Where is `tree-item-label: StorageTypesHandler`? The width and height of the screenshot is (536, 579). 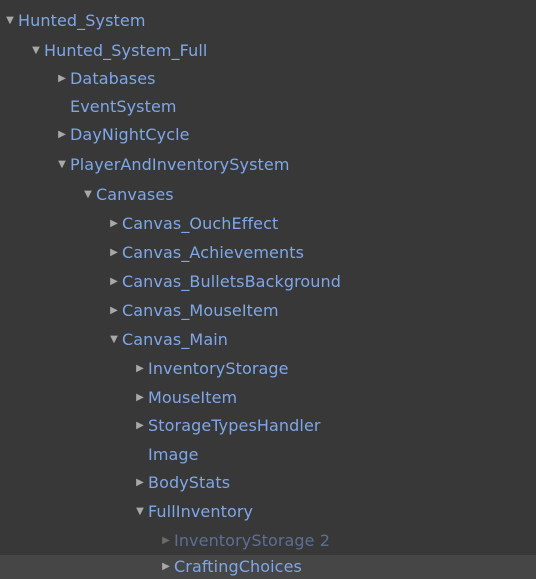
tree-item-label: StorageTypesHandler is located at coordinates (234, 425).